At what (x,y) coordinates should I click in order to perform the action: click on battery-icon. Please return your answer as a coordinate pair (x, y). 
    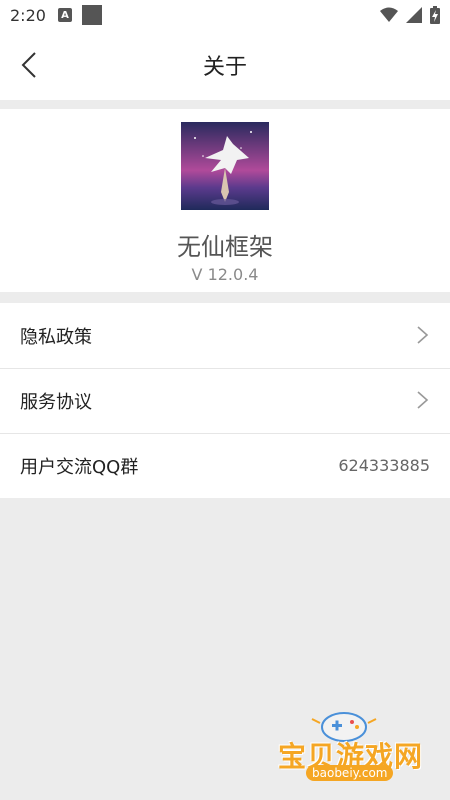
    Looking at the image, I should click on (435, 15).